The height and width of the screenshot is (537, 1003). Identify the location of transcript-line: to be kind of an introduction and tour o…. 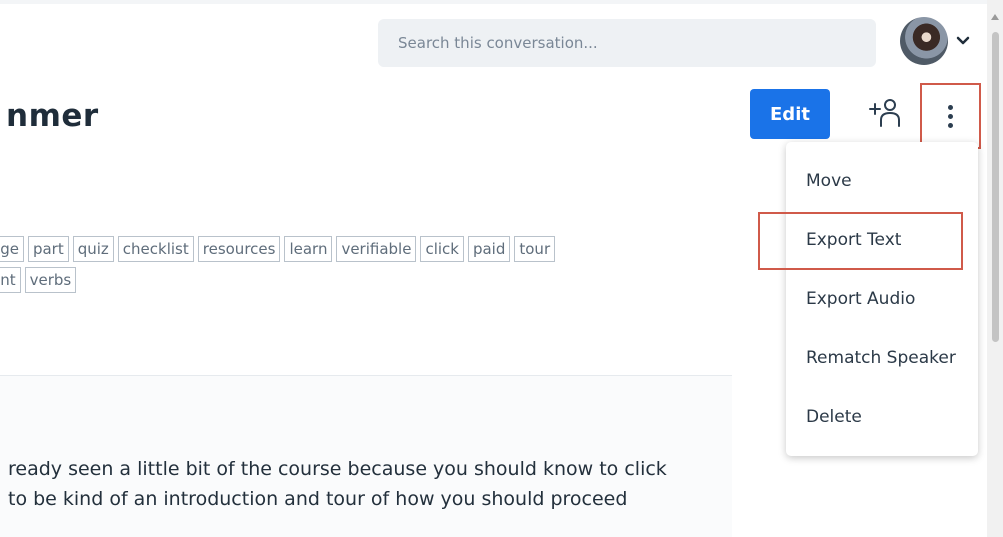
(318, 499).